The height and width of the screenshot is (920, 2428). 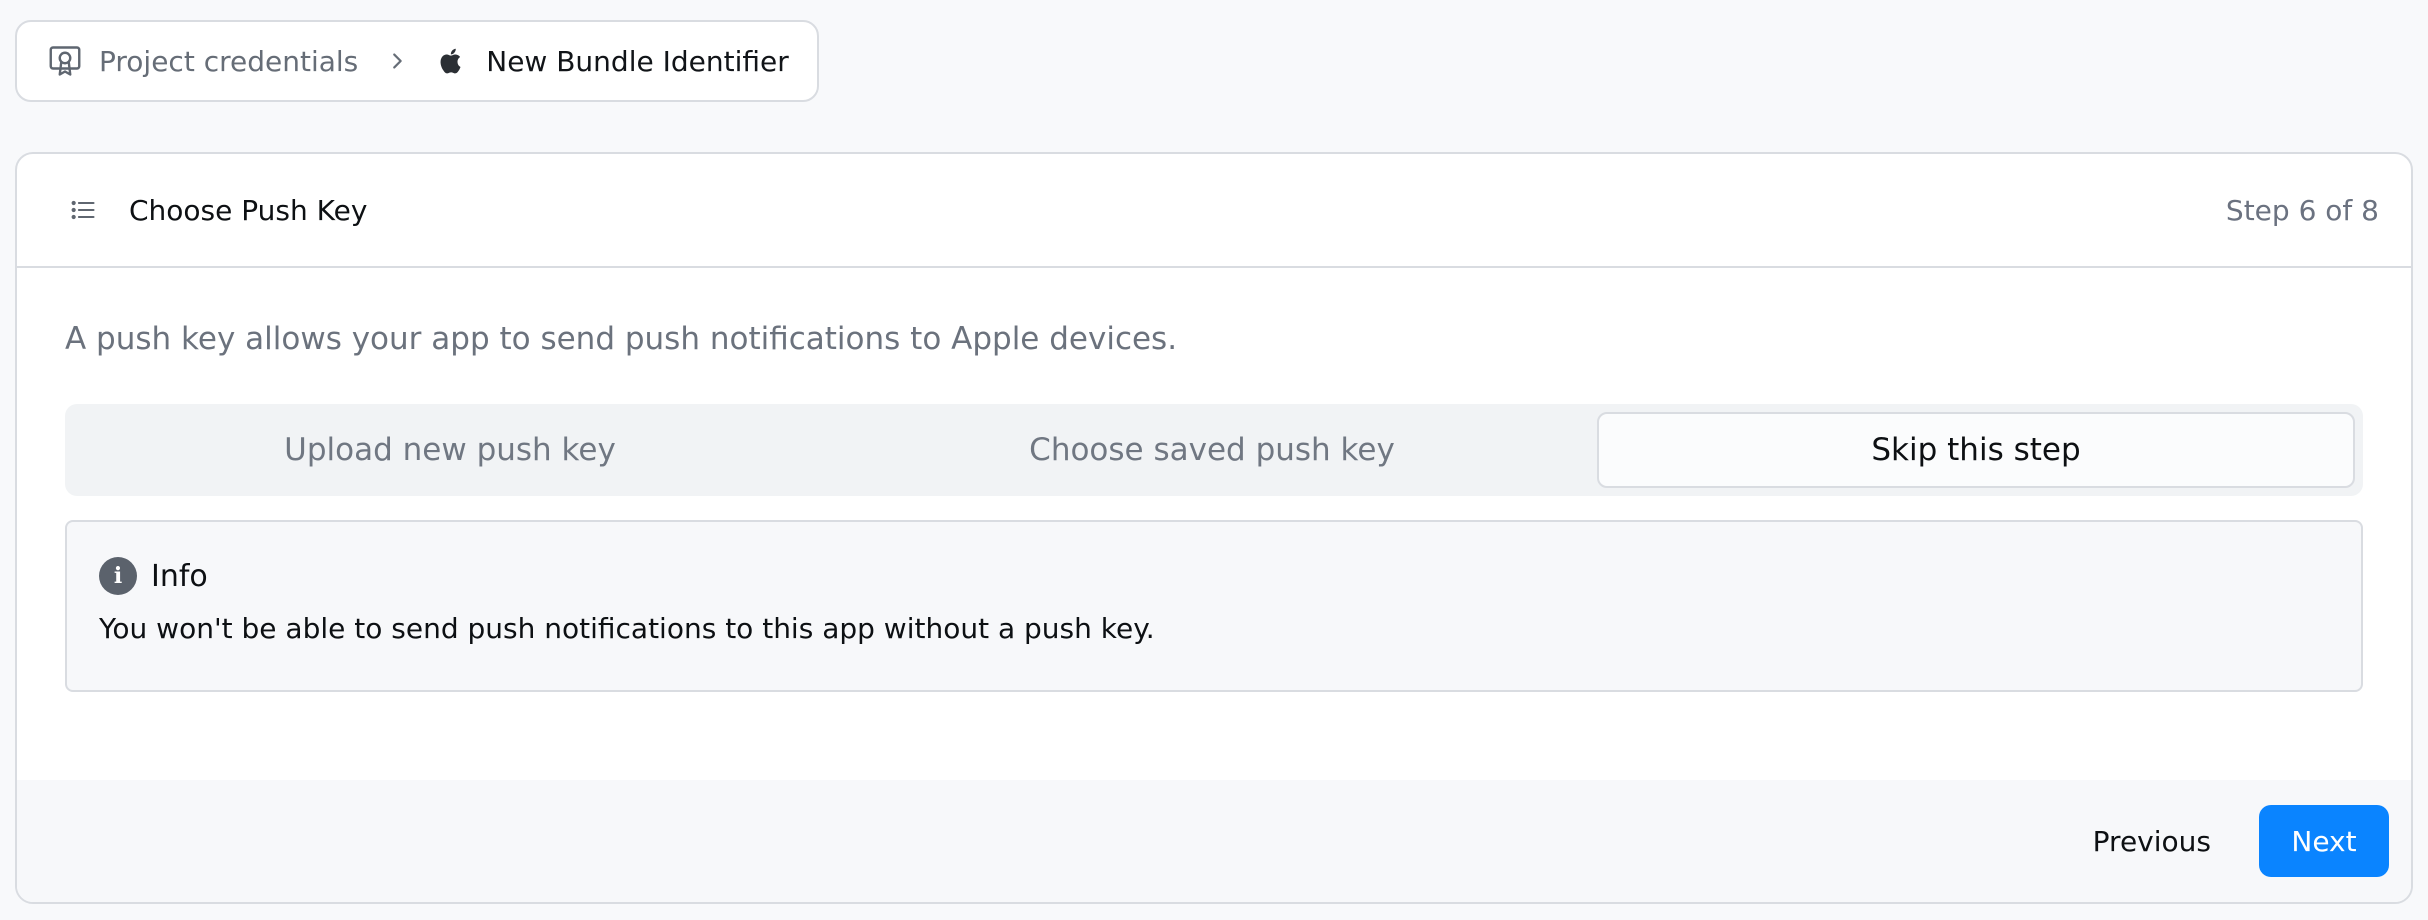 I want to click on option-upload-new-push-key: Upload new push key, so click(x=450, y=450).